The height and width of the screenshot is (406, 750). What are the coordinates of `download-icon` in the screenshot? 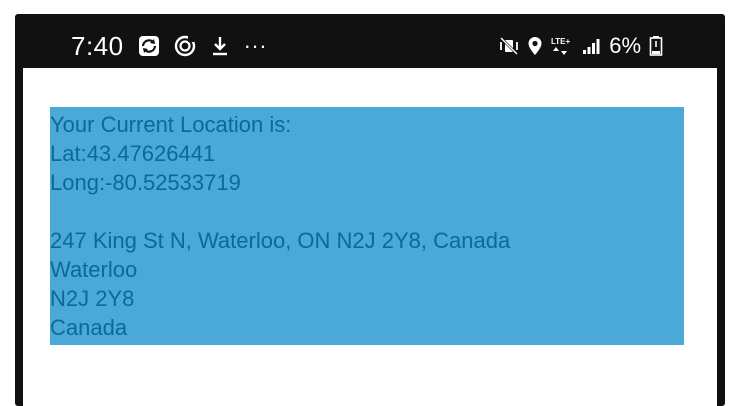 It's located at (220, 46).